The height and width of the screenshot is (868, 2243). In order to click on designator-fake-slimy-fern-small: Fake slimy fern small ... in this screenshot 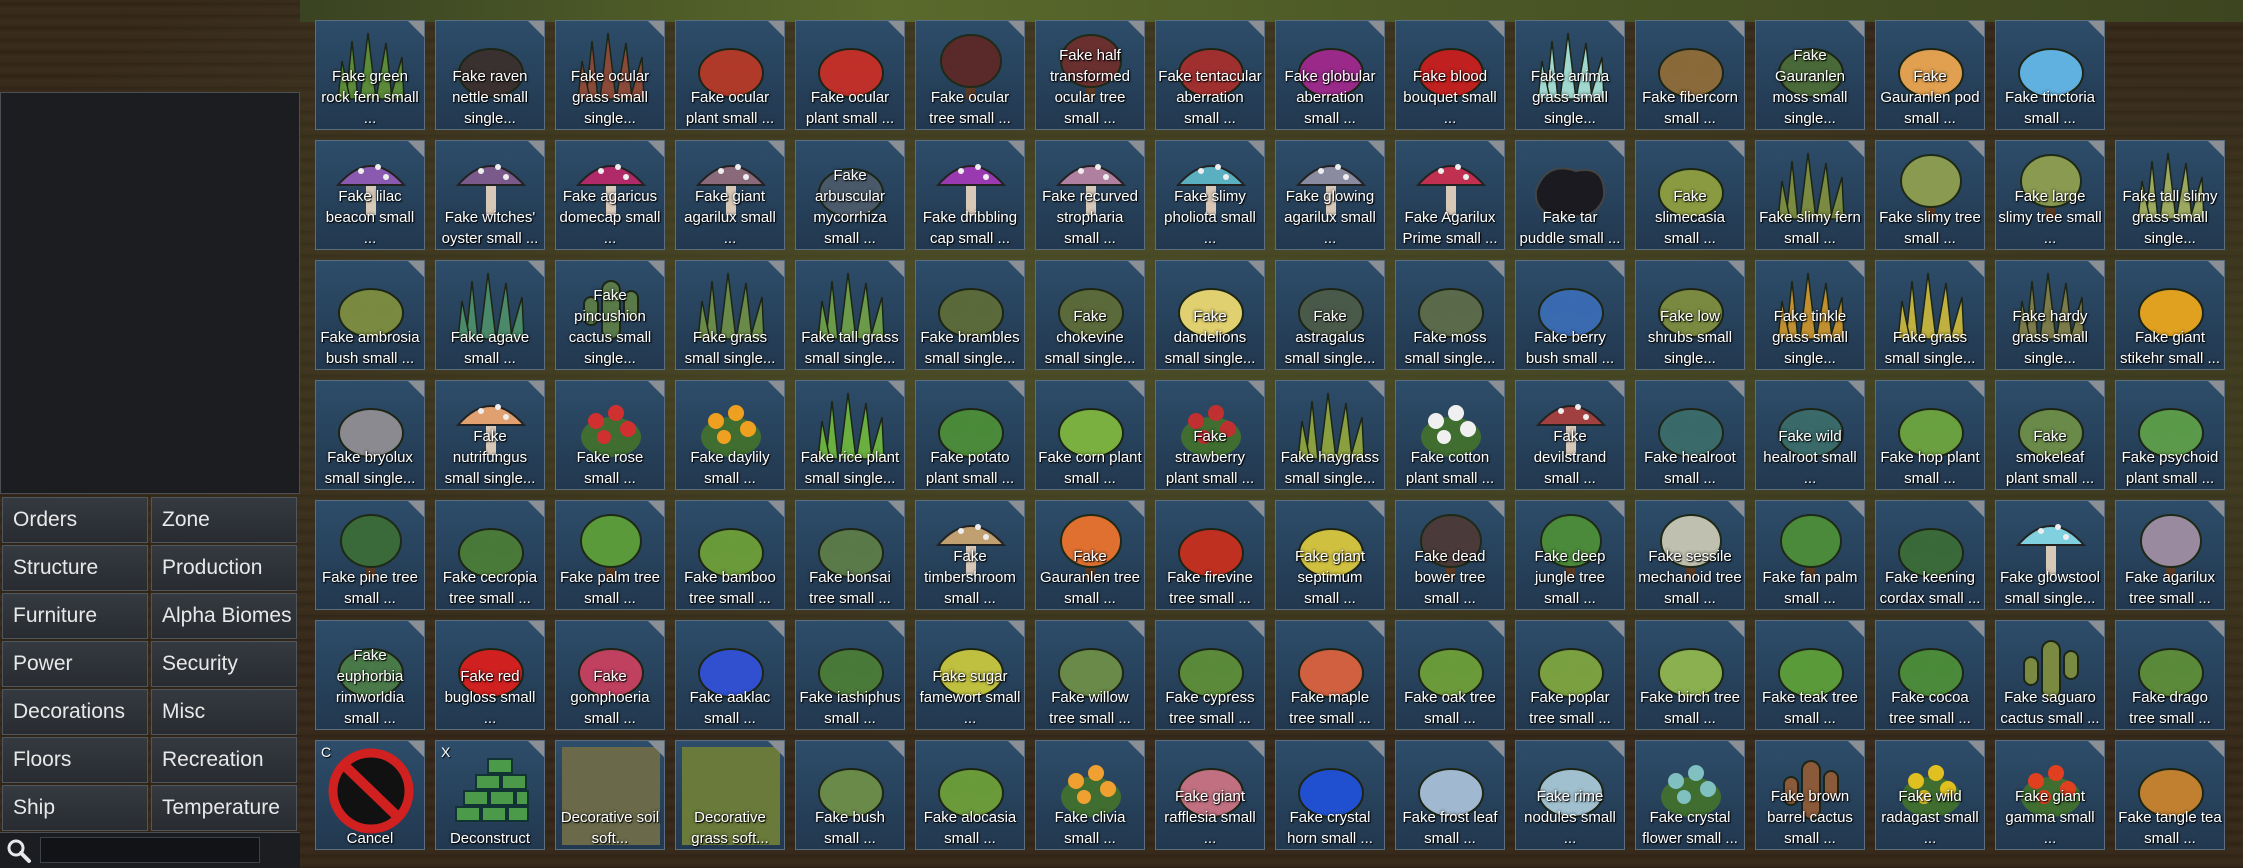, I will do `click(1810, 195)`.